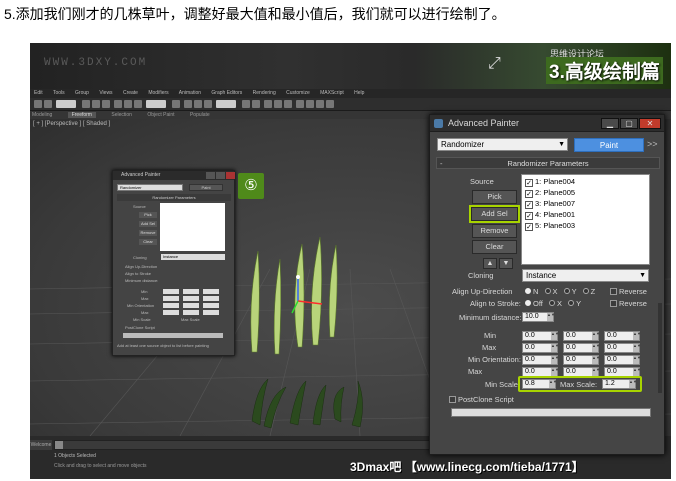 This screenshot has width=676, height=481. What do you see at coordinates (208, 104) in the screenshot?
I see `percent-snap-icon` at bounding box center [208, 104].